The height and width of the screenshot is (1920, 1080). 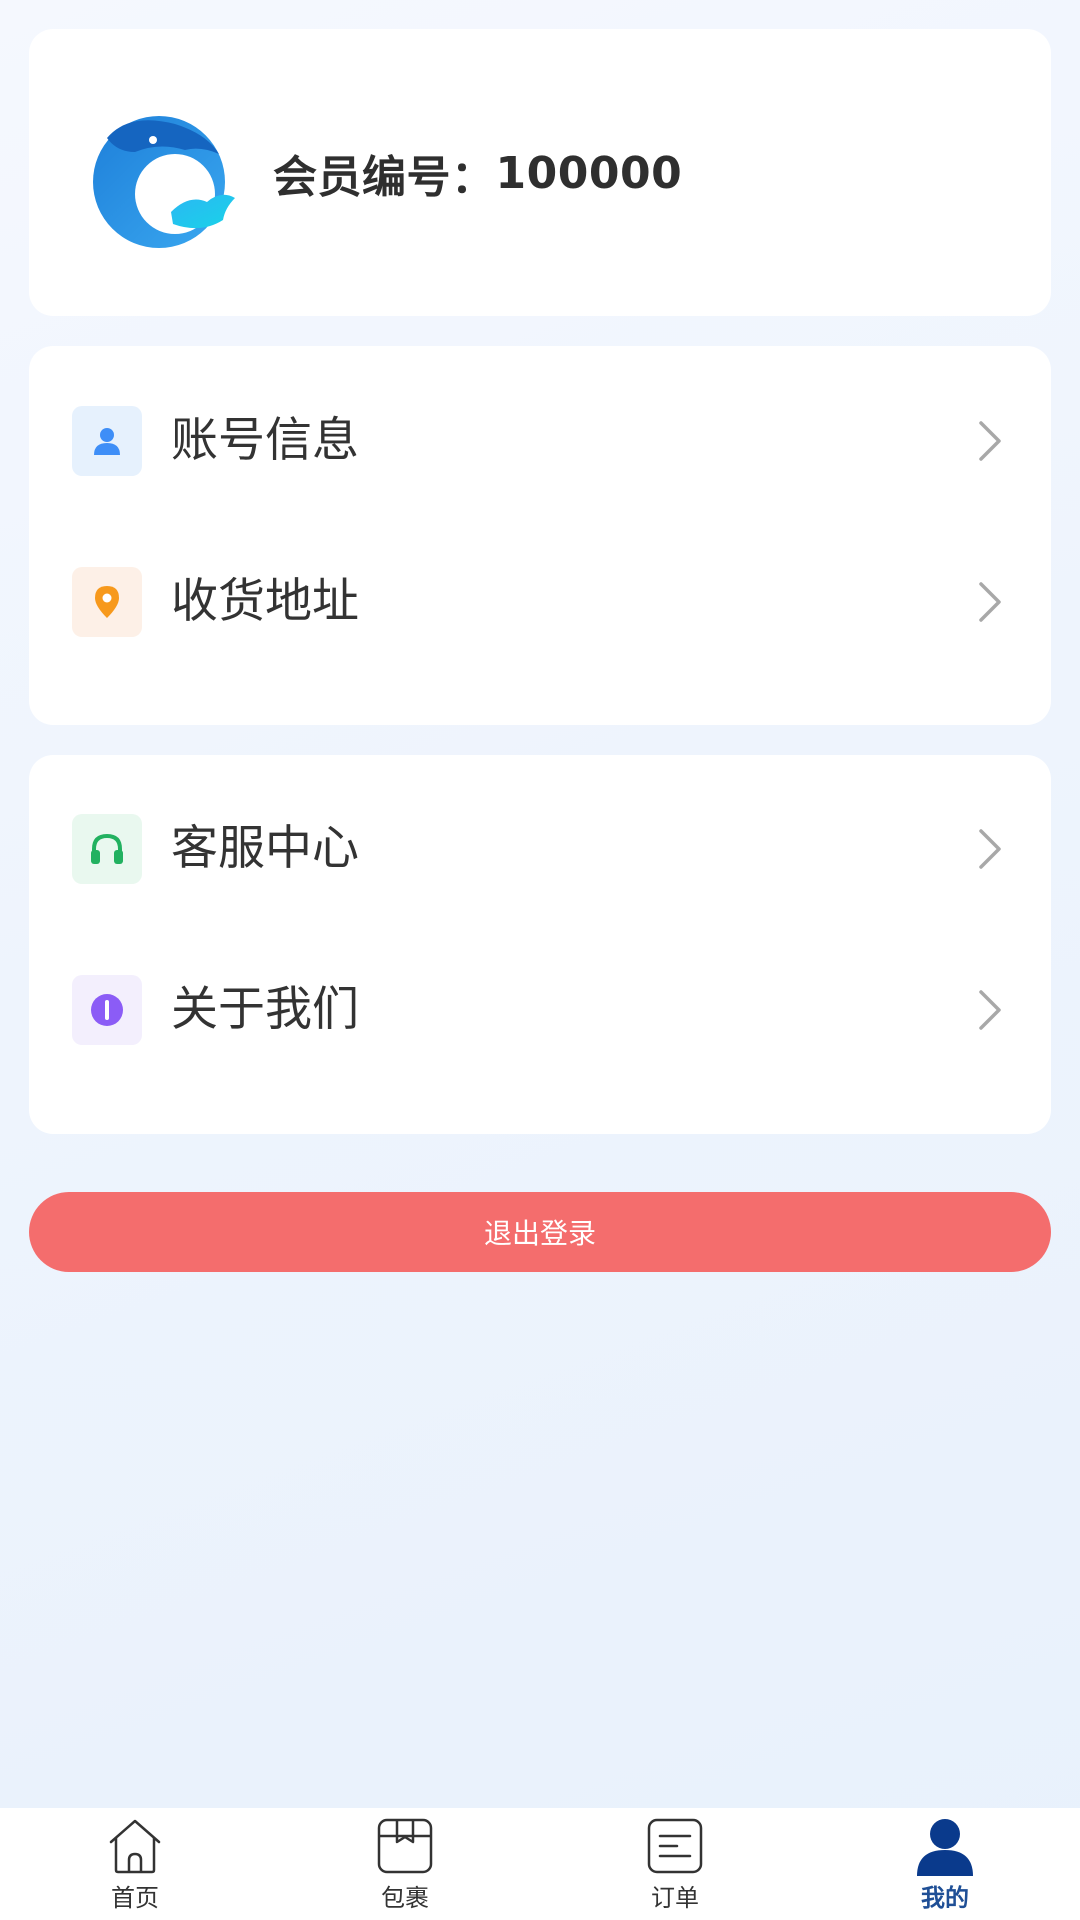 What do you see at coordinates (107, 1010) in the screenshot?
I see `info-icon` at bounding box center [107, 1010].